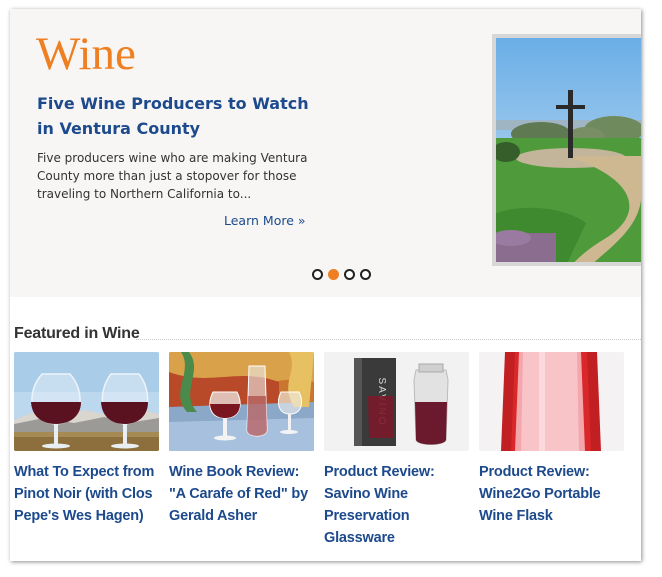 The image size is (662, 577). I want to click on hero-image, so click(566, 150).